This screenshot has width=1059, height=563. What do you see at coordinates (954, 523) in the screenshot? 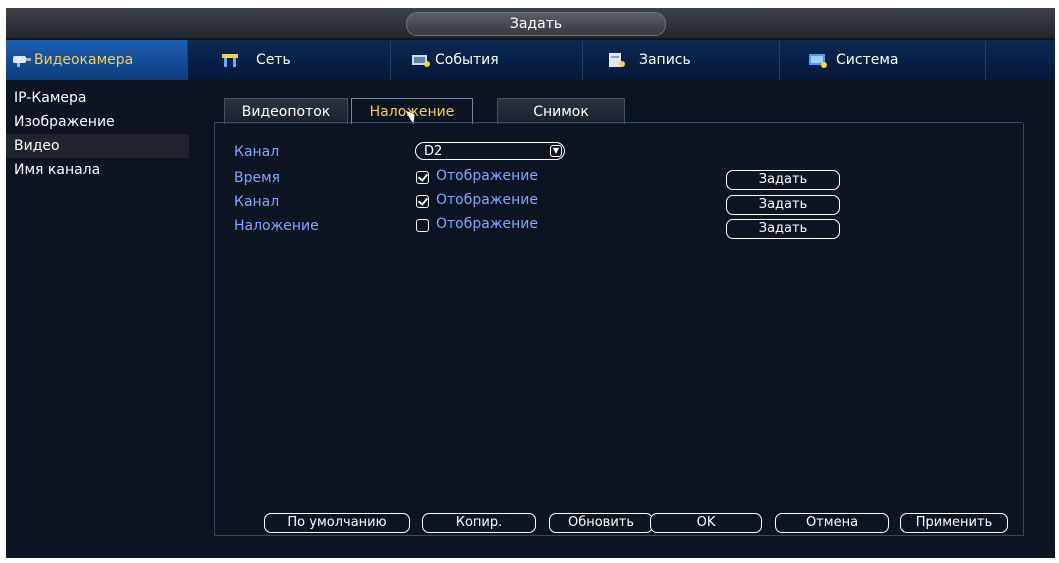
I see `apply-button: Применить` at bounding box center [954, 523].